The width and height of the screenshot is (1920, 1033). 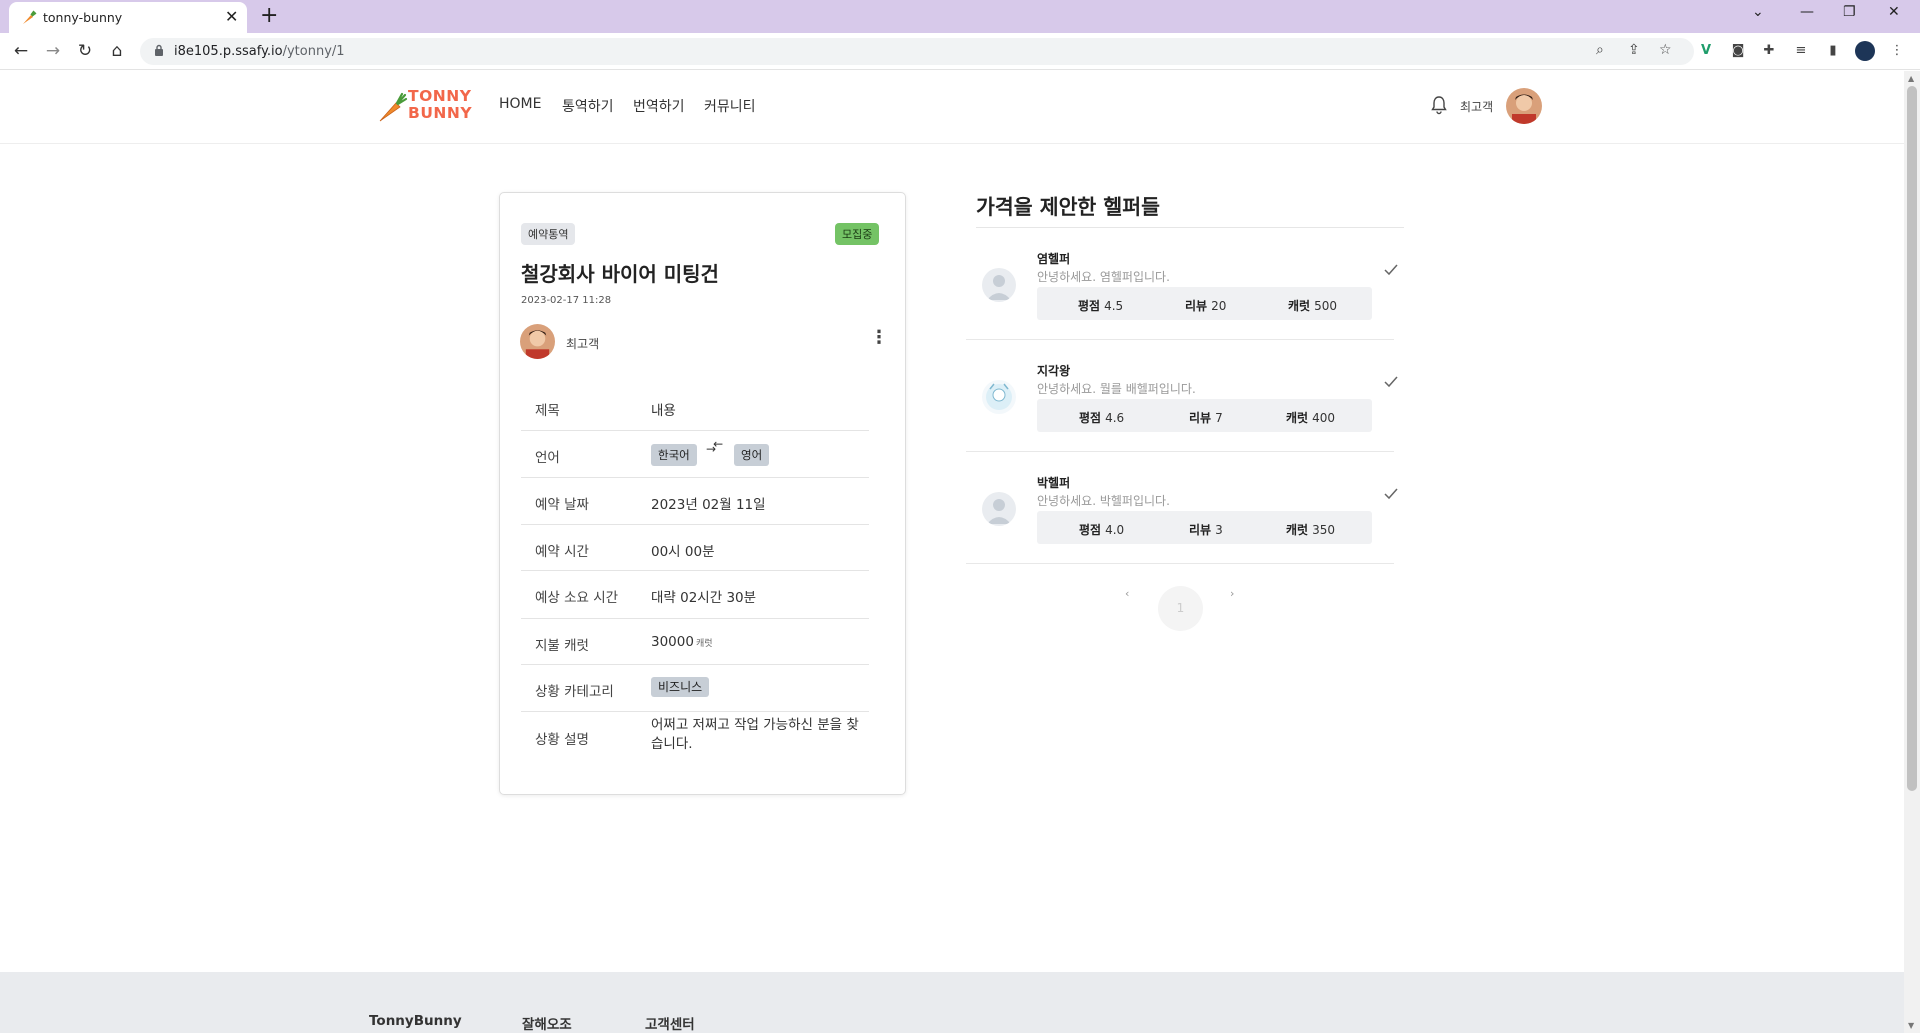 I want to click on info-row-language: 언어 한국어 →← 영어, so click(x=695, y=454).